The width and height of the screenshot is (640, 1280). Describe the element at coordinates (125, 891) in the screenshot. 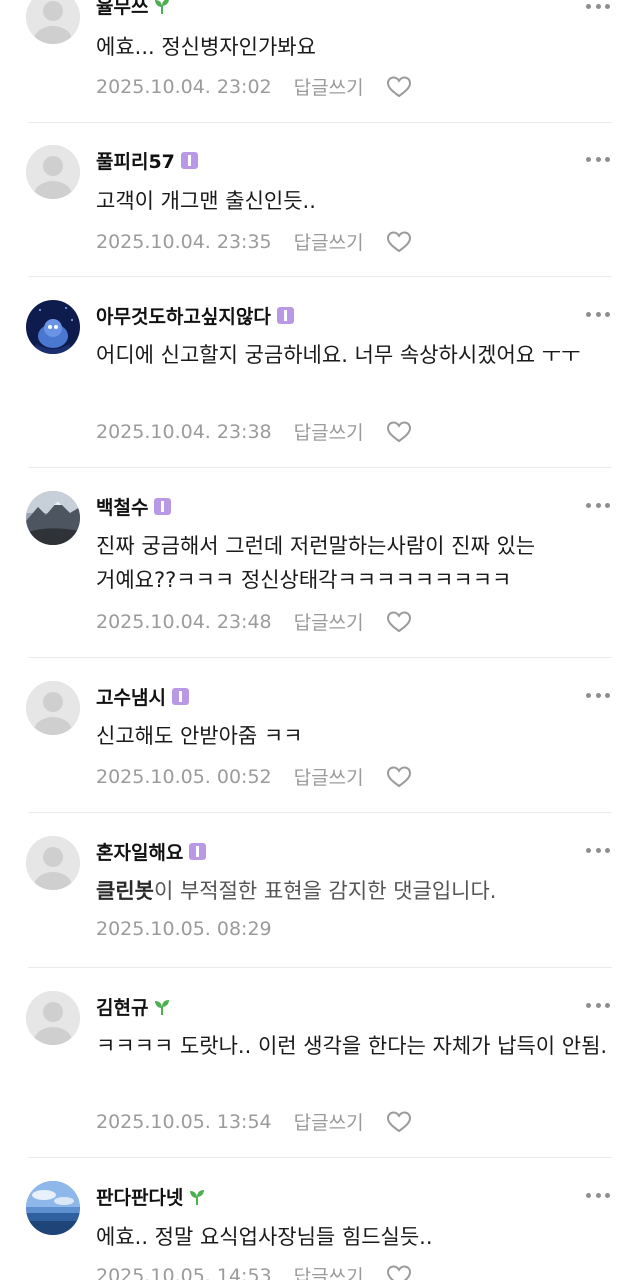

I see `cleanbot-label: 클린봇` at that location.